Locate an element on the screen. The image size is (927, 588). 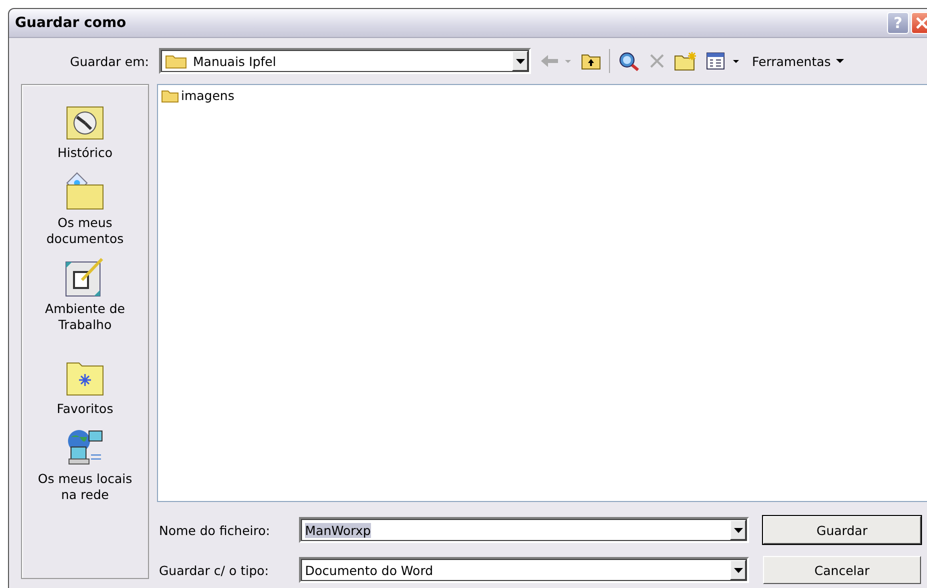
places-item: Os meus locais na rede is located at coordinates (85, 465).